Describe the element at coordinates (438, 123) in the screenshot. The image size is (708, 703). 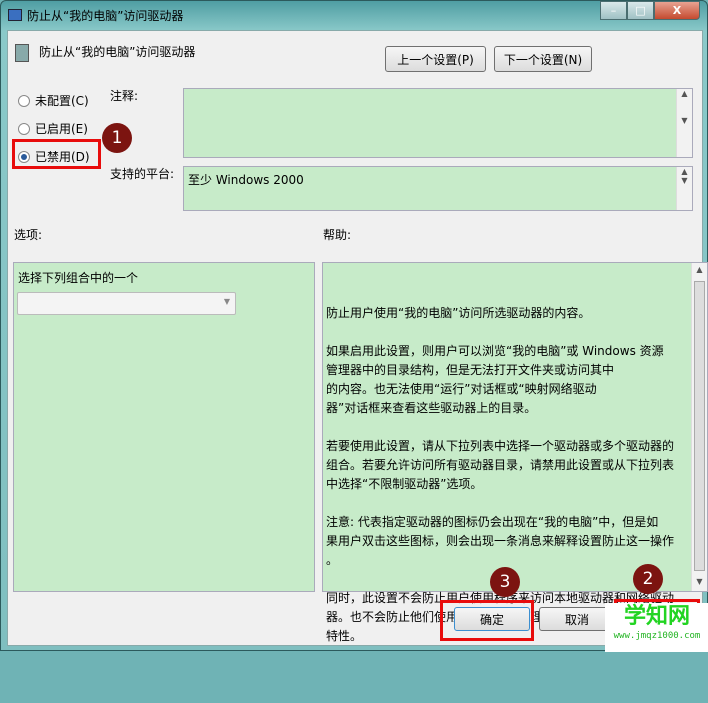
I see `comment-textarea: ▲ ▼` at that location.